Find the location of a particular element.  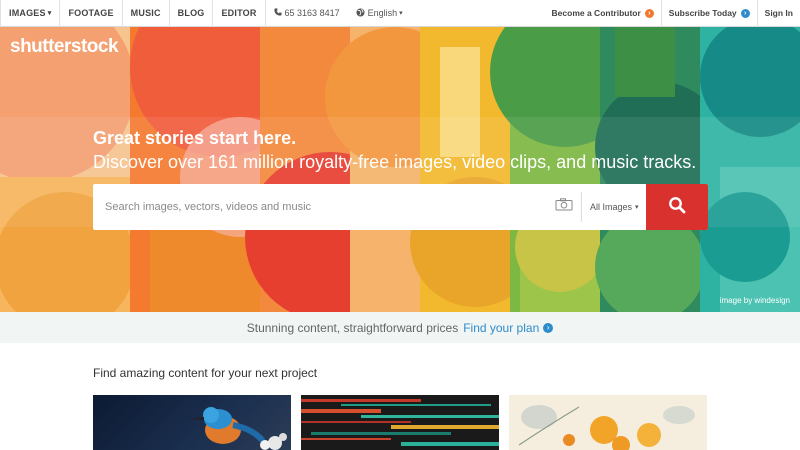

become-contributor-link: Become a Contributor › is located at coordinates (603, 13).